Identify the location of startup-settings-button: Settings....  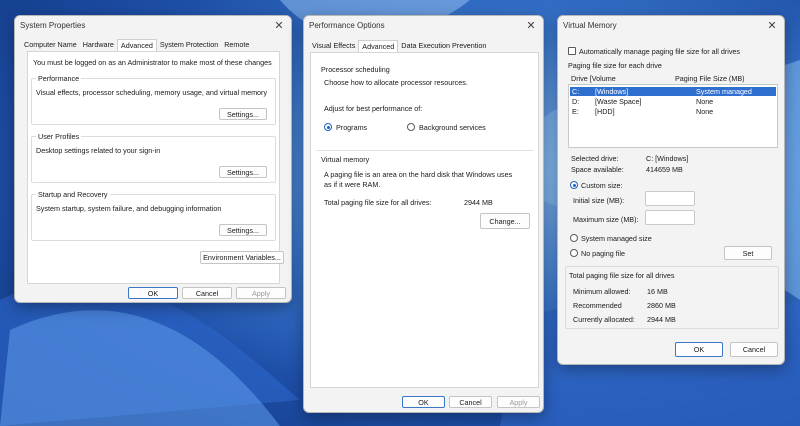
(243, 230).